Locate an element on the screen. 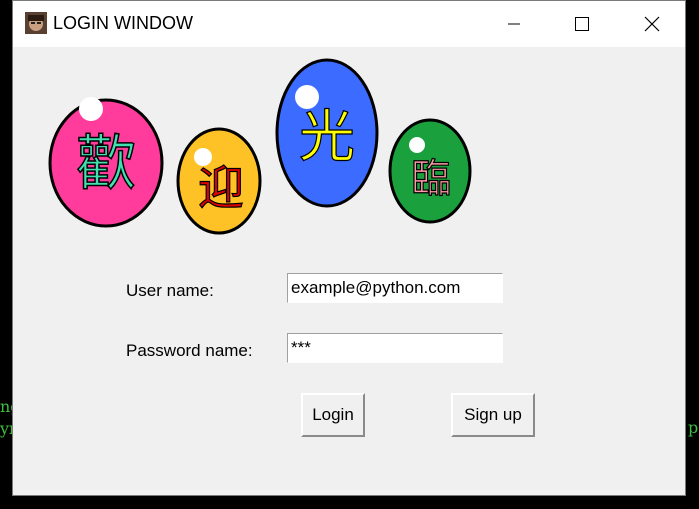 The image size is (699, 509). banner-char: 歡 is located at coordinates (106, 164).